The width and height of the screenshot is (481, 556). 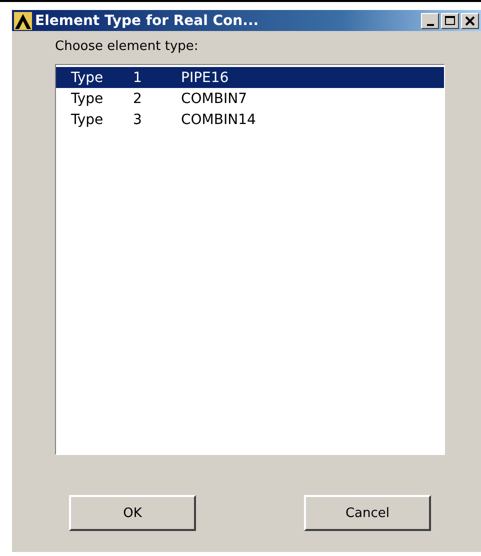 What do you see at coordinates (23, 21) in the screenshot?
I see `logo-icon` at bounding box center [23, 21].